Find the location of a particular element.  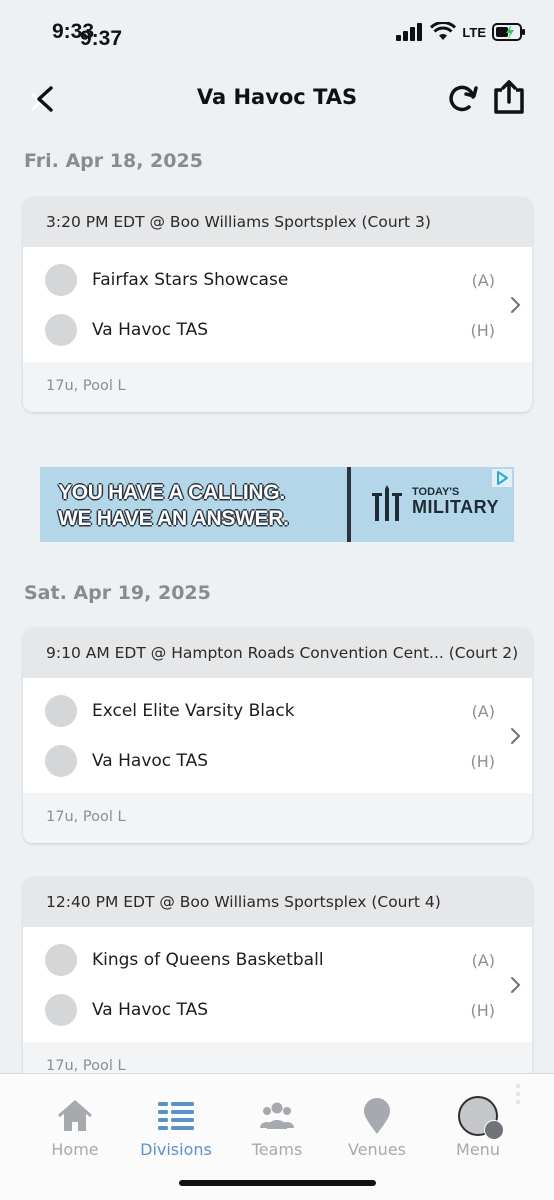

adchoices-icon is located at coordinates (502, 478).